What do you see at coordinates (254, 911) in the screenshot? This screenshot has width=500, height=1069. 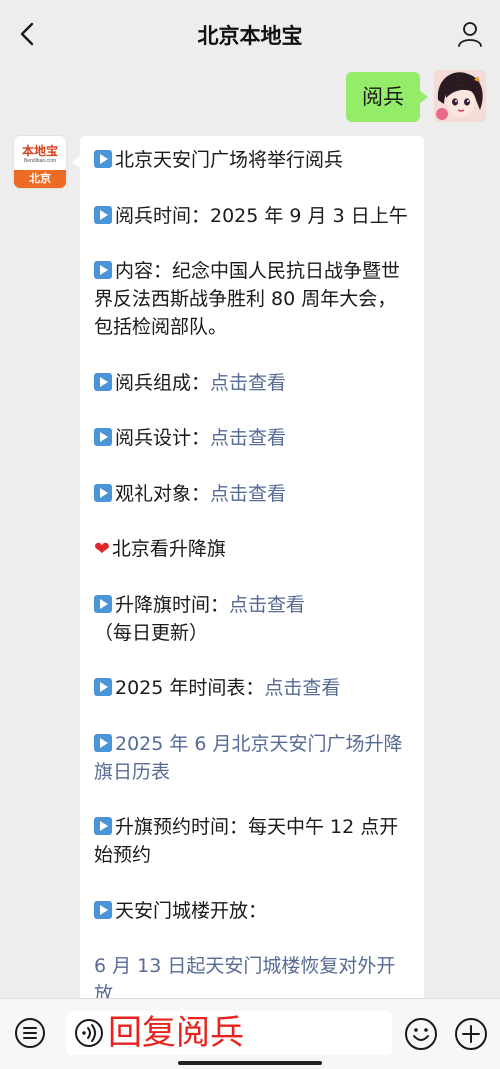 I see `message-line: 天安门城楼开放：` at bounding box center [254, 911].